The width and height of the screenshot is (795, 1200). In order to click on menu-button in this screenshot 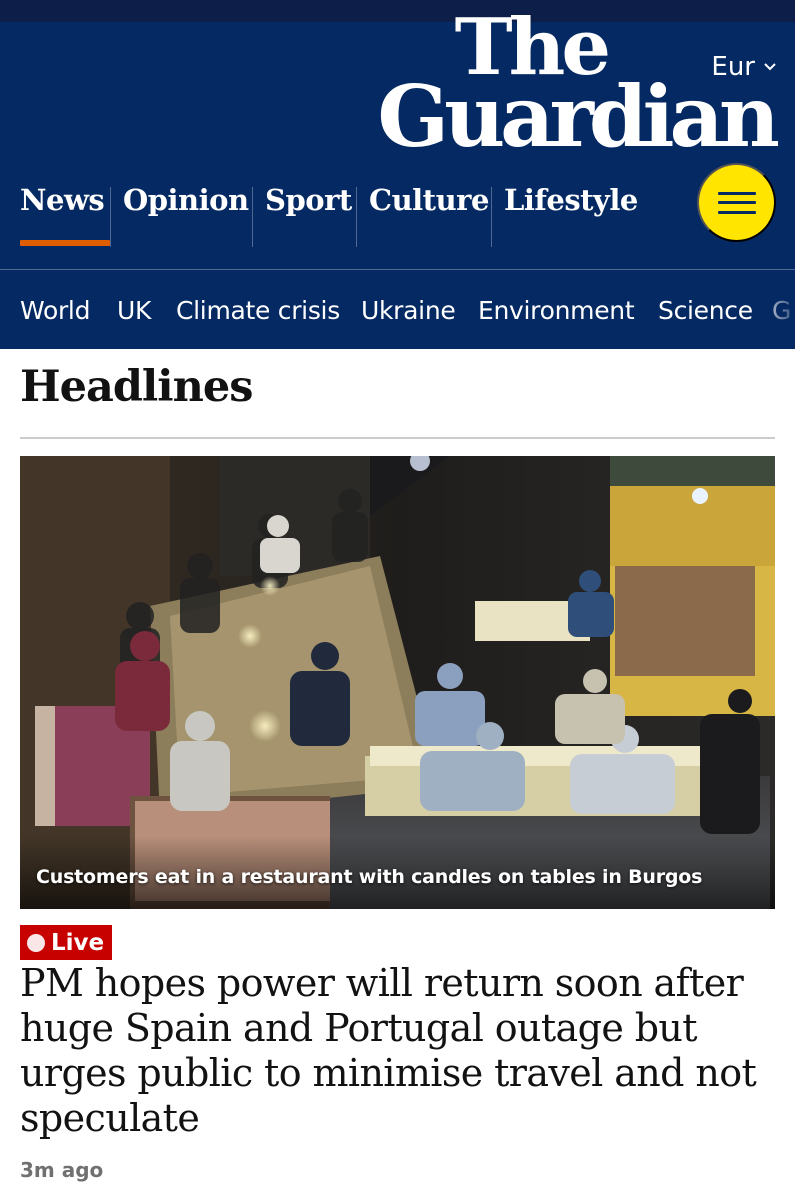, I will do `click(736, 202)`.